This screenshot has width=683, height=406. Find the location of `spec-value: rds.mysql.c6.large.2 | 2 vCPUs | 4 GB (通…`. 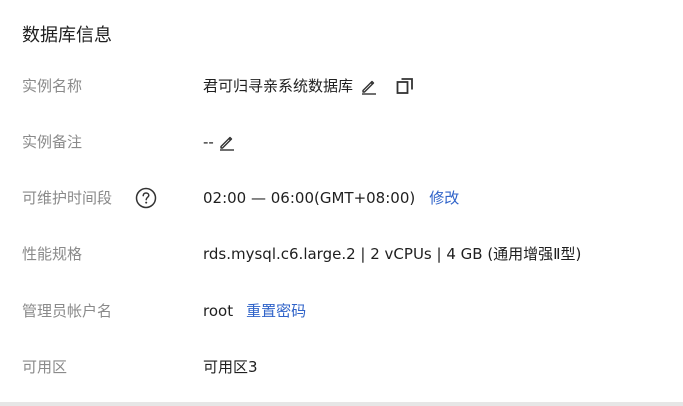

spec-value: rds.mysql.c6.large.2 | 2 vCPUs | 4 GB (通… is located at coordinates (392, 254).